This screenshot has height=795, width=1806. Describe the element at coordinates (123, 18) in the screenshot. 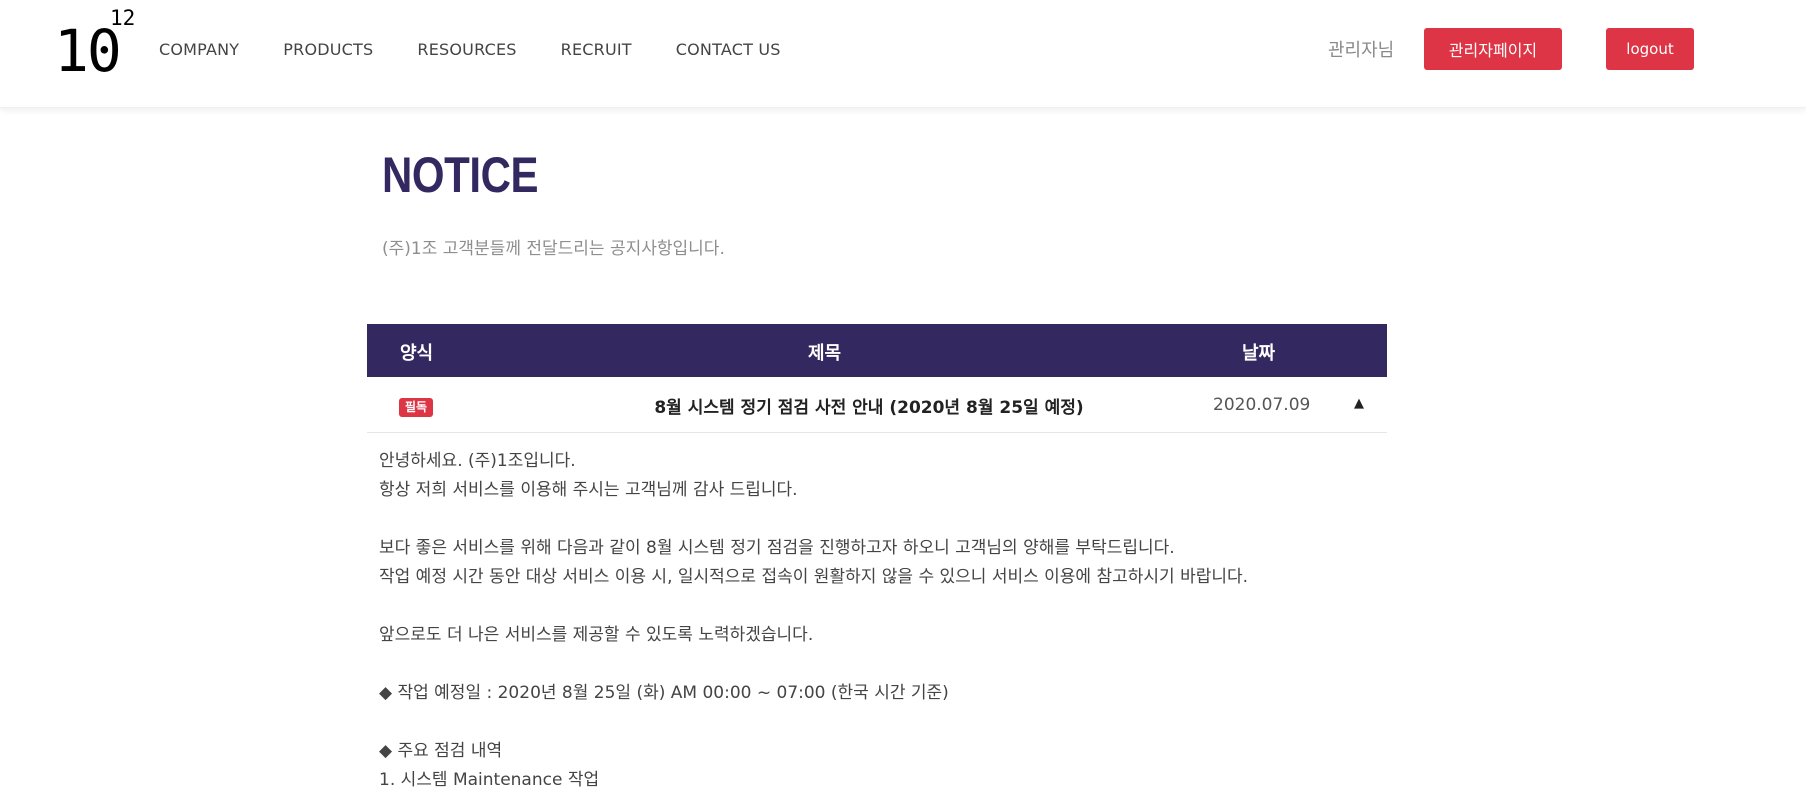

I see `logo-exponent-text: 12` at that location.